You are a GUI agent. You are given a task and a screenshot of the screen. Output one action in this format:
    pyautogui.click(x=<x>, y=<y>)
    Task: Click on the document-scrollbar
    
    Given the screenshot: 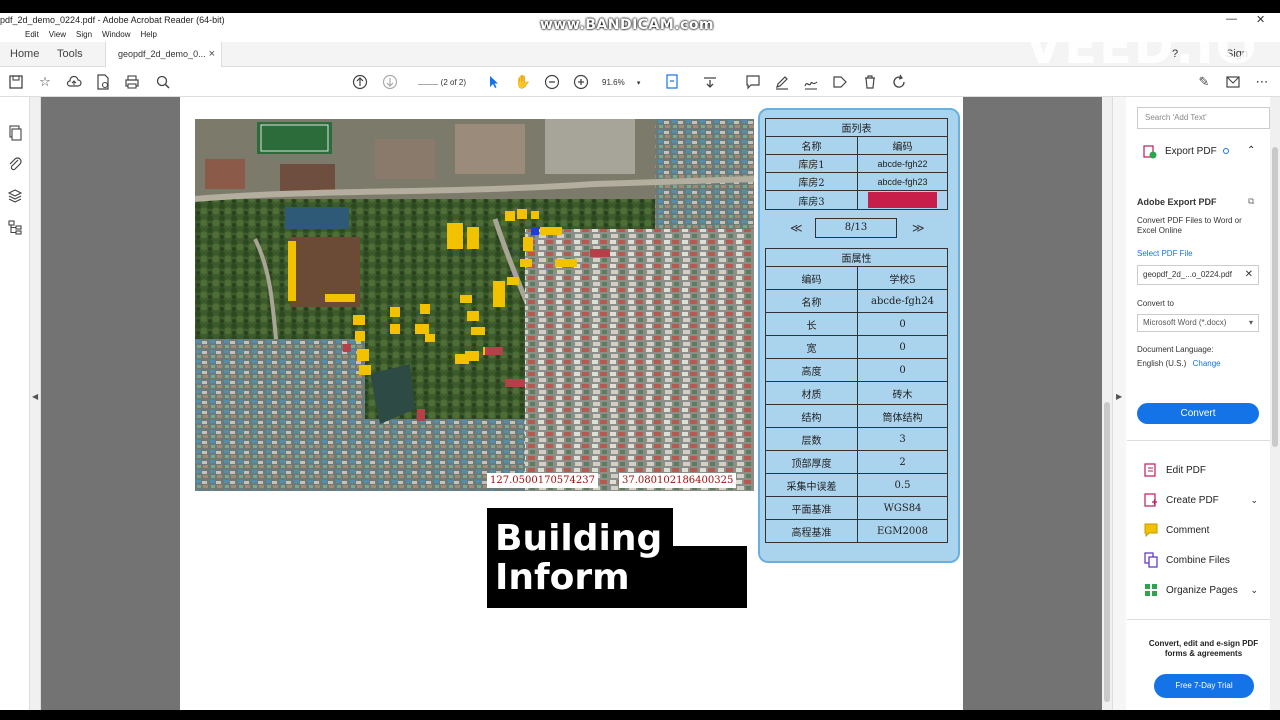 What is the action you would take?
    pyautogui.click(x=1107, y=403)
    